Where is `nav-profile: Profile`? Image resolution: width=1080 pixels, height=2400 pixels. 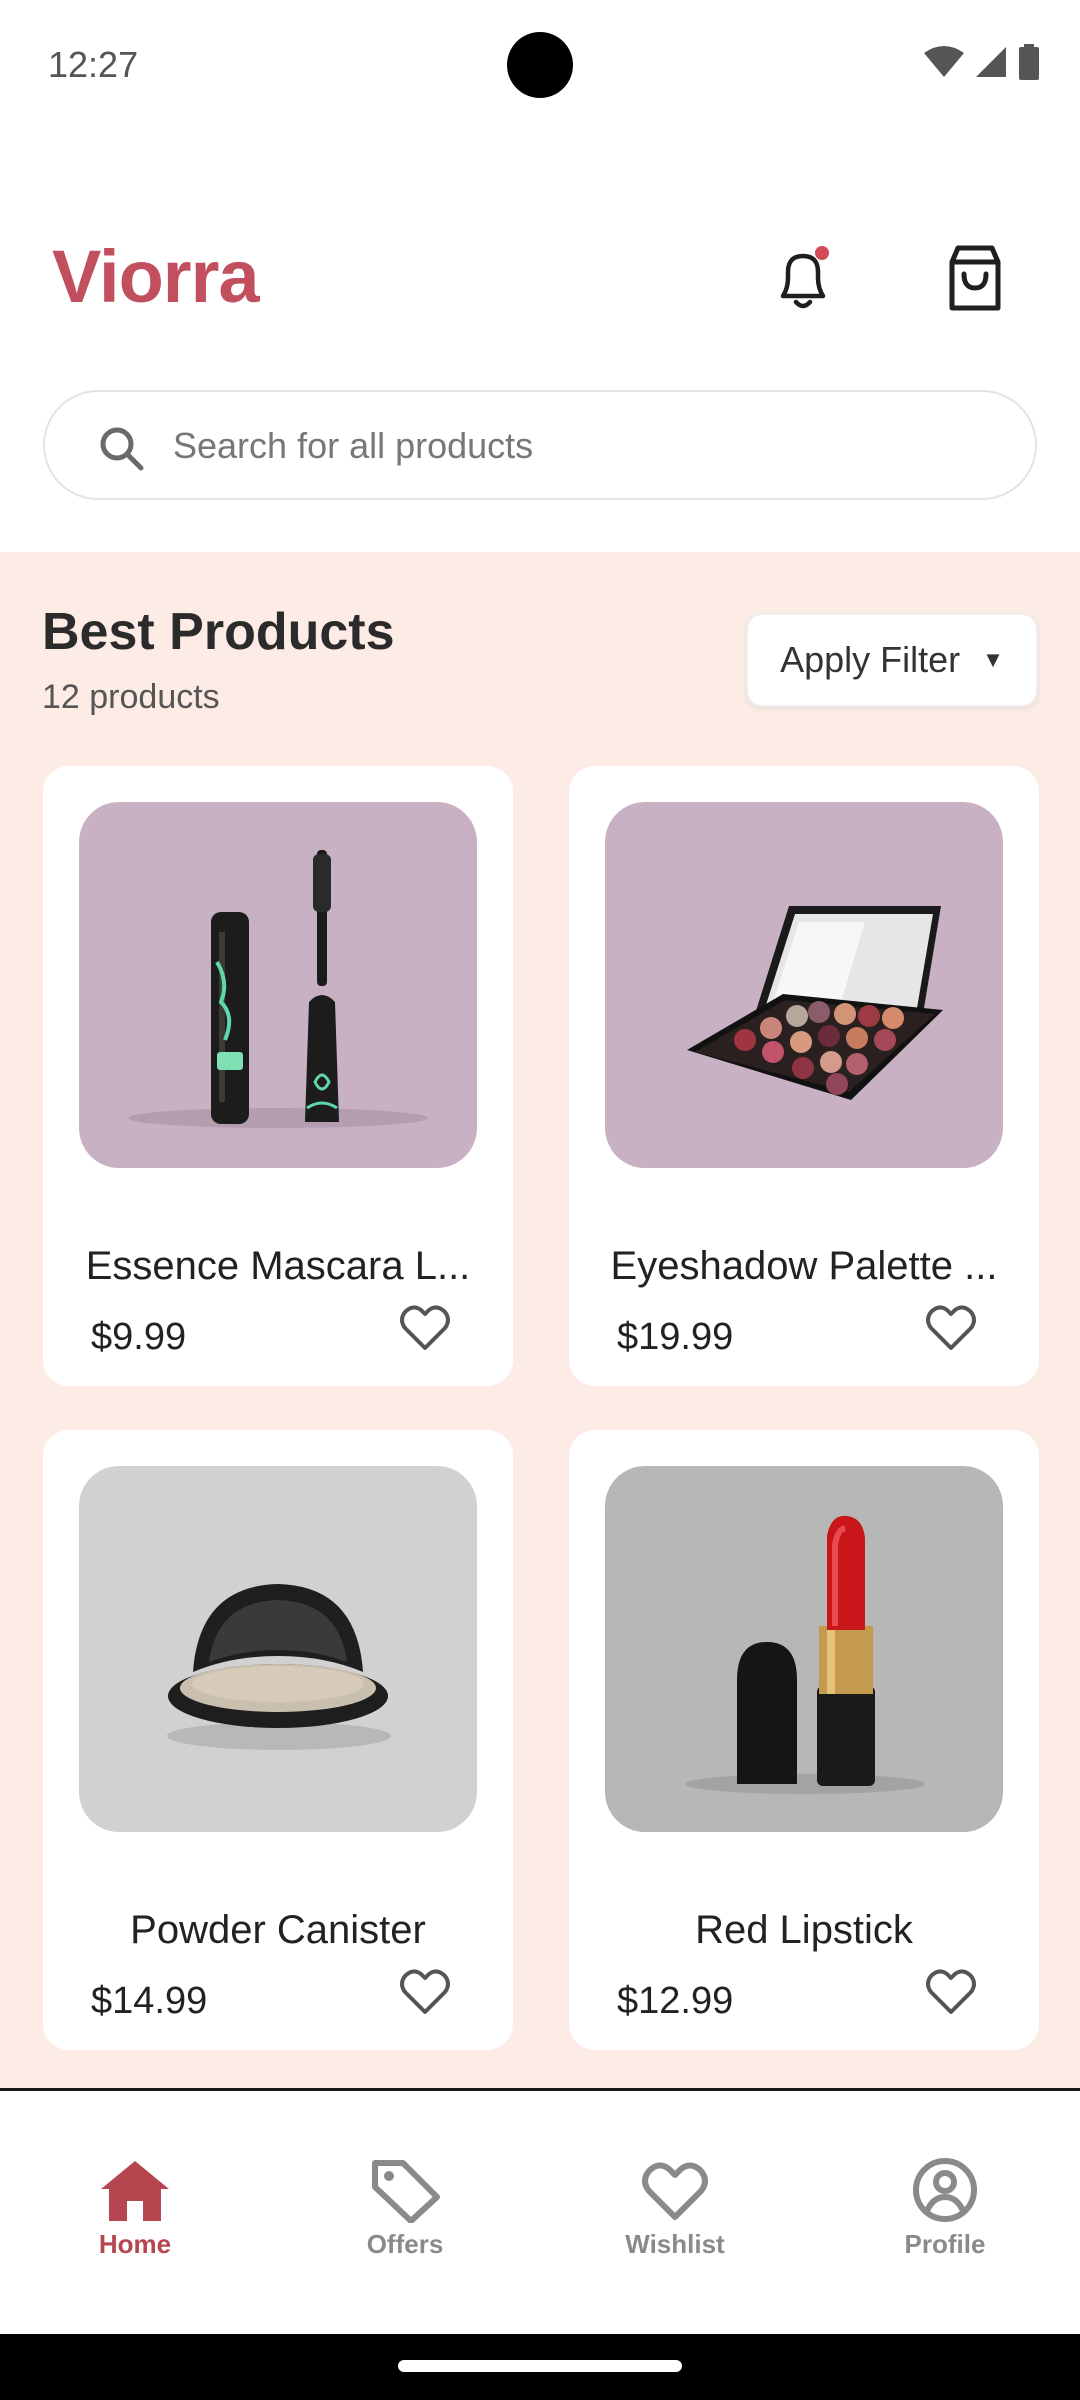
nav-profile: Profile is located at coordinates (945, 2222).